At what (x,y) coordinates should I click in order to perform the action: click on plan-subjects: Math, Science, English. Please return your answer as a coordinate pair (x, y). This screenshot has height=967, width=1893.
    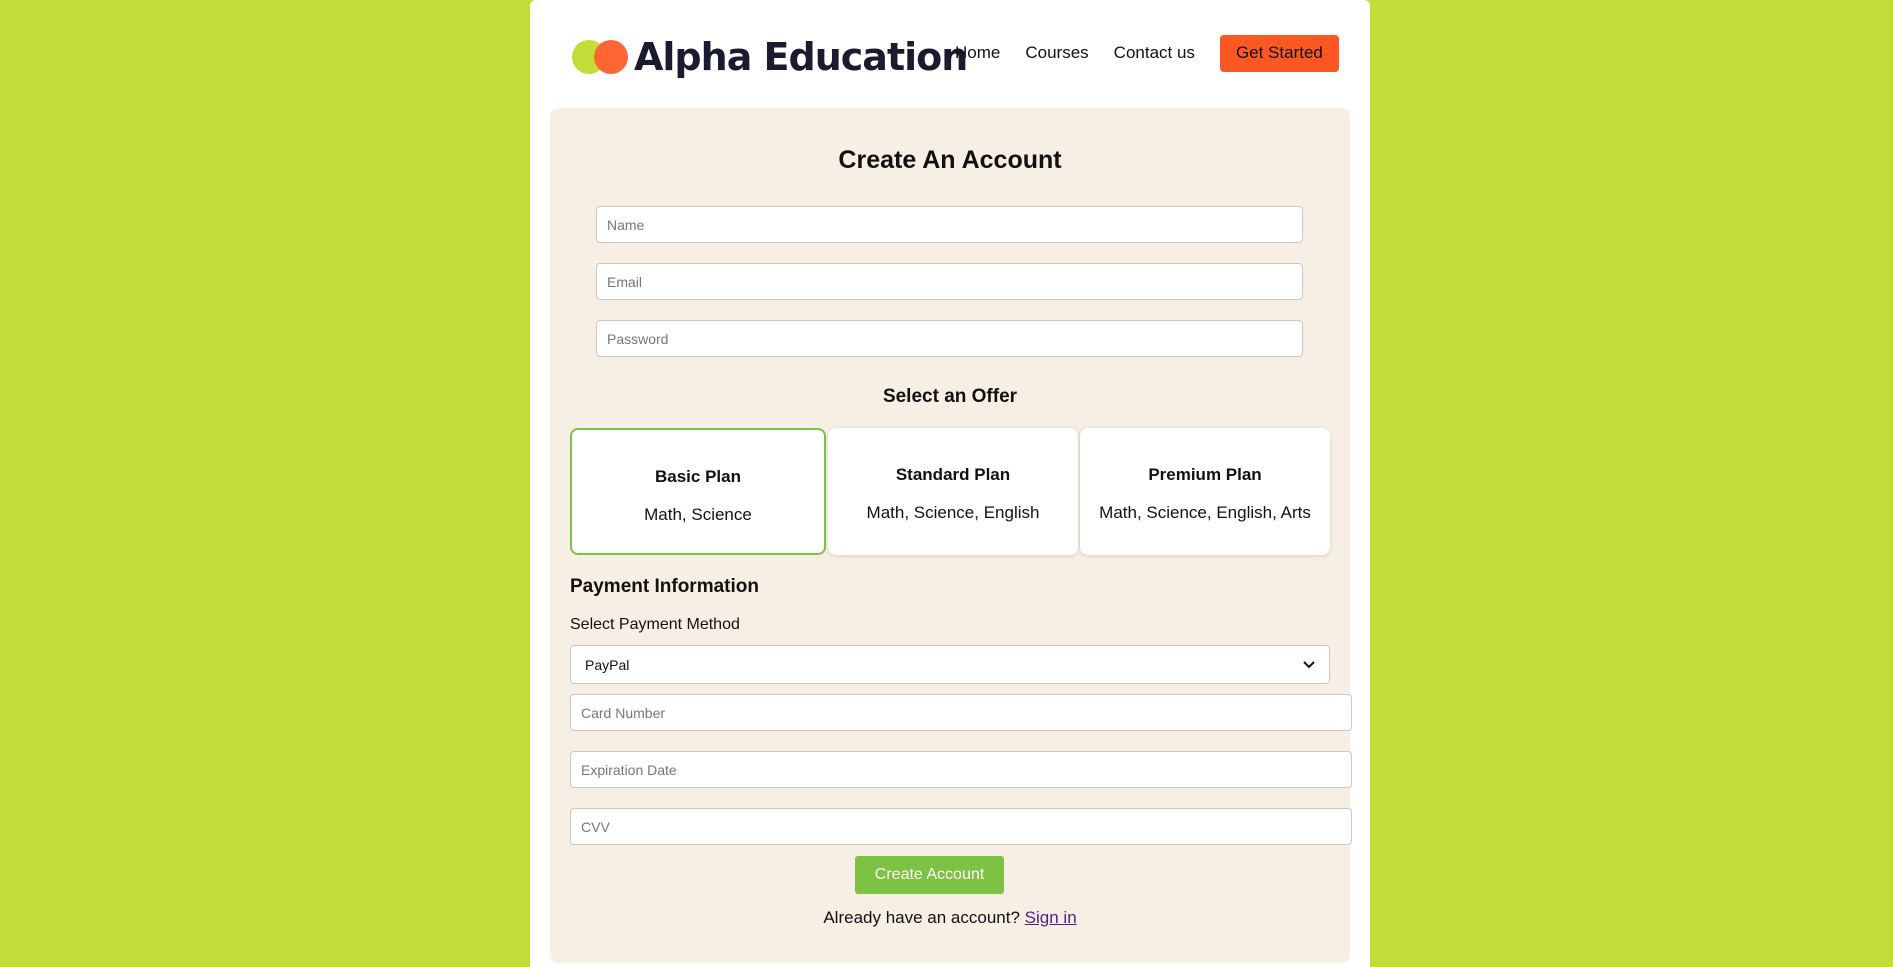
    Looking at the image, I should click on (953, 512).